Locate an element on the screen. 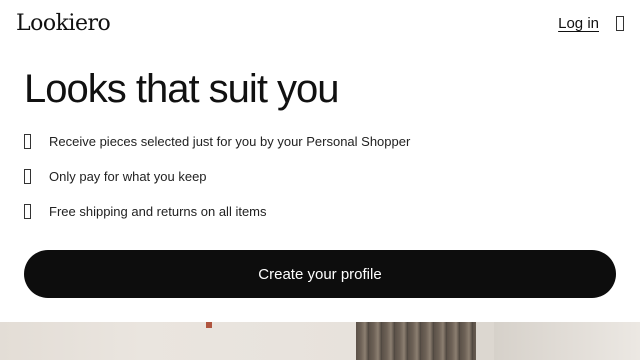  benefit-text: Only pay for what you keep is located at coordinates (128, 176).